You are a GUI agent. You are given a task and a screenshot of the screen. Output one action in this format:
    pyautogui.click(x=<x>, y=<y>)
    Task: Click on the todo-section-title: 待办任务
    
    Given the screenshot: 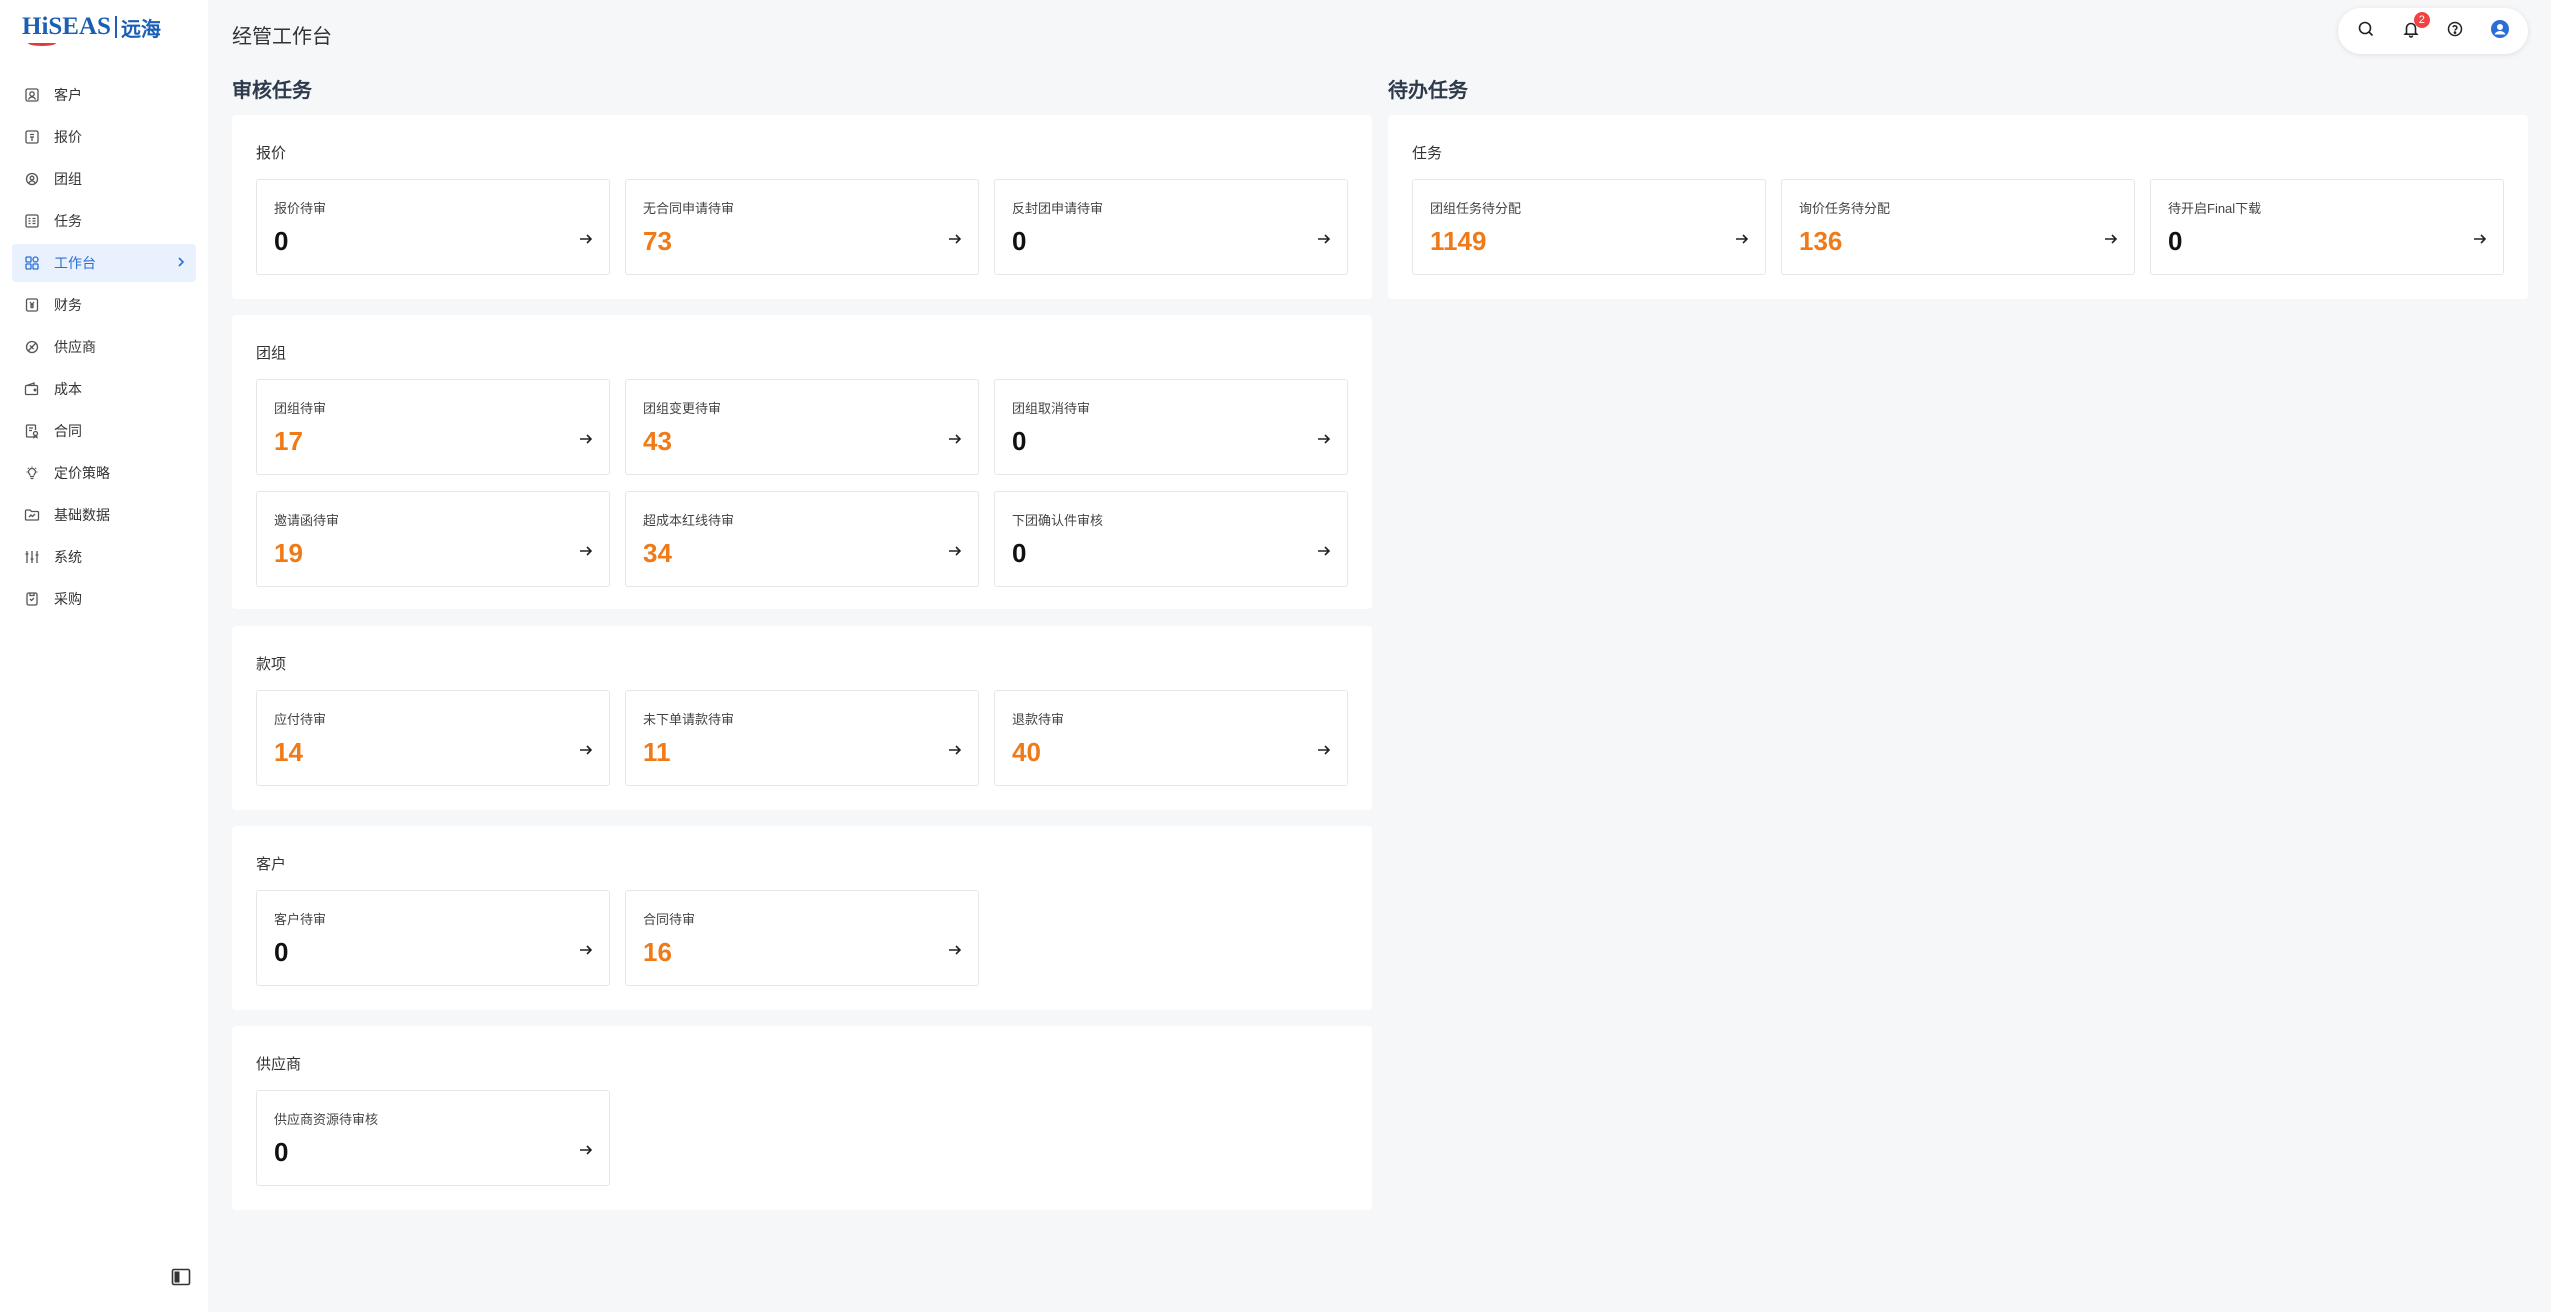 What is the action you would take?
    pyautogui.click(x=1428, y=91)
    